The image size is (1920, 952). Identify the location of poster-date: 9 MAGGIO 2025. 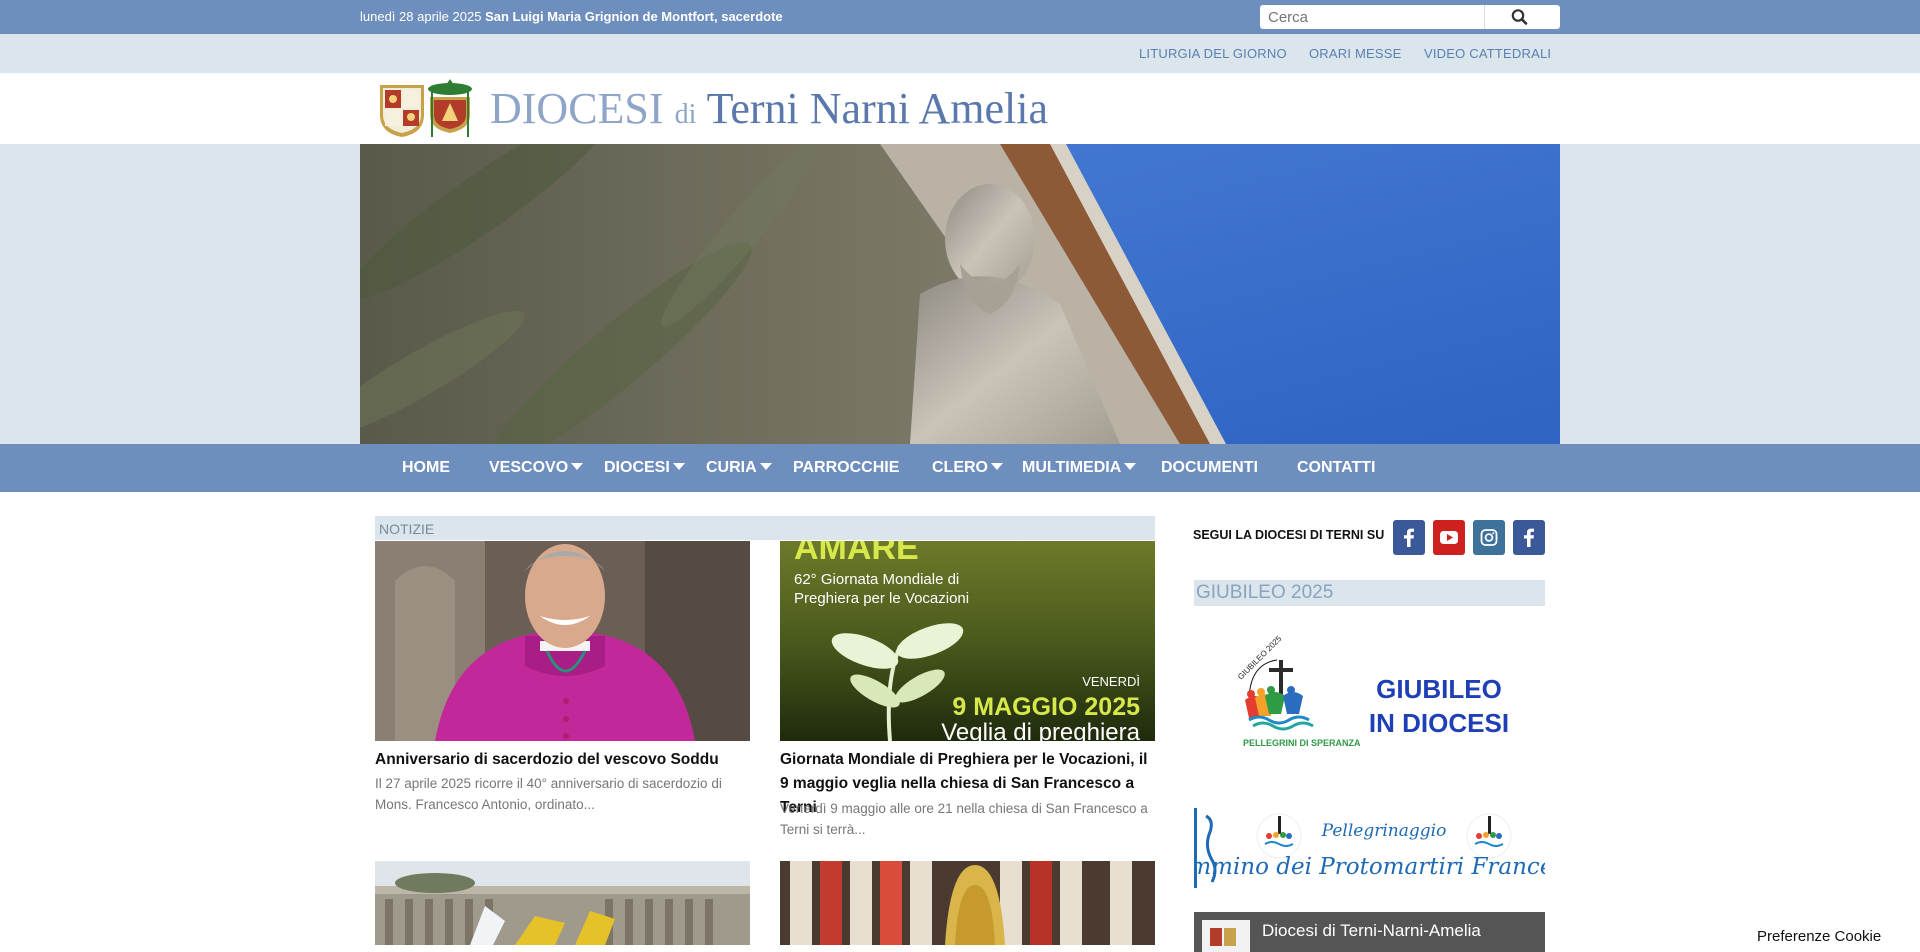
(1046, 707).